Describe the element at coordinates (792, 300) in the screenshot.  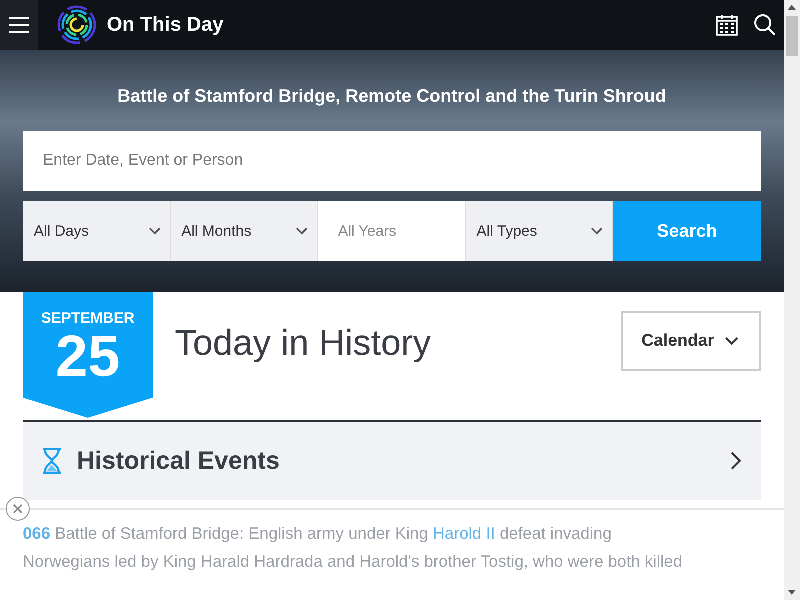
I see `scrollbar` at that location.